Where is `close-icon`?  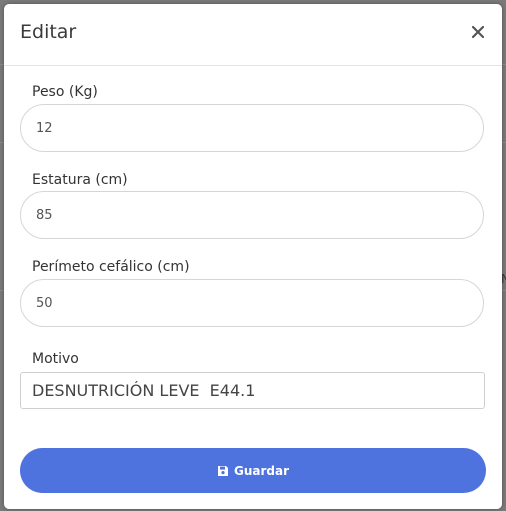
close-icon is located at coordinates (478, 32).